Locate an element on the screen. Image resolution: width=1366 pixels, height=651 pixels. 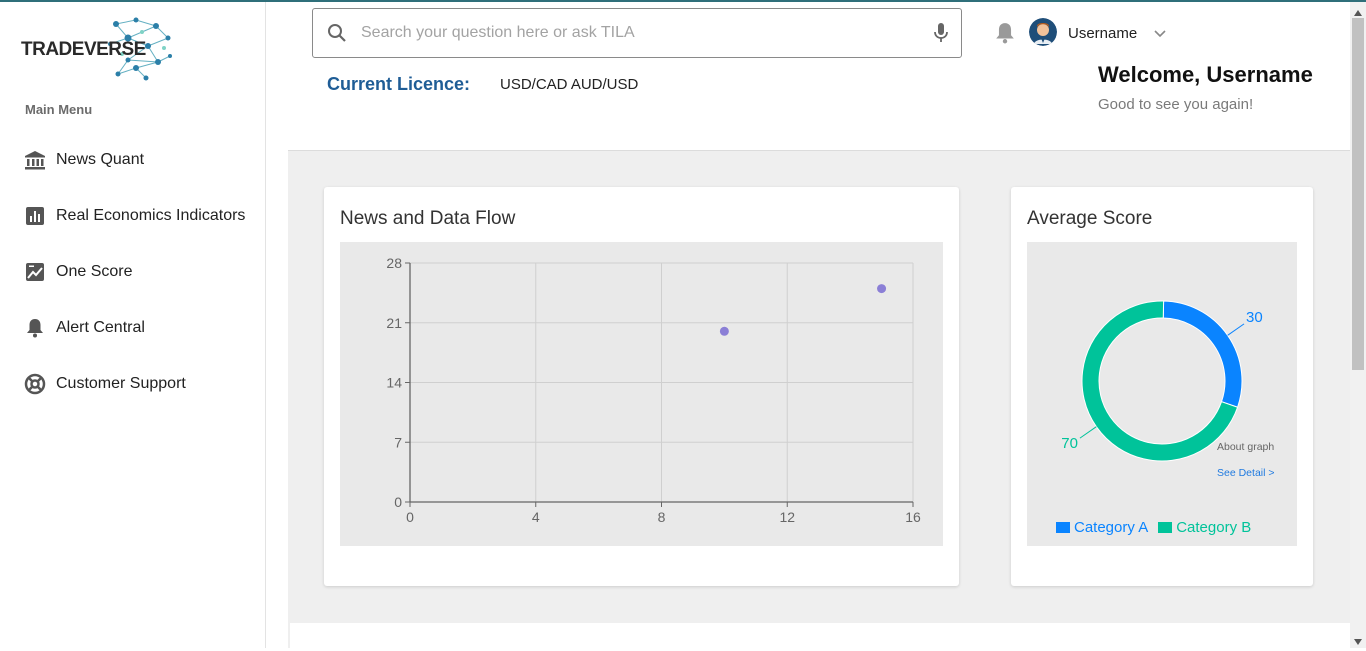
sidebar-item-label: One Score is located at coordinates (94, 271).